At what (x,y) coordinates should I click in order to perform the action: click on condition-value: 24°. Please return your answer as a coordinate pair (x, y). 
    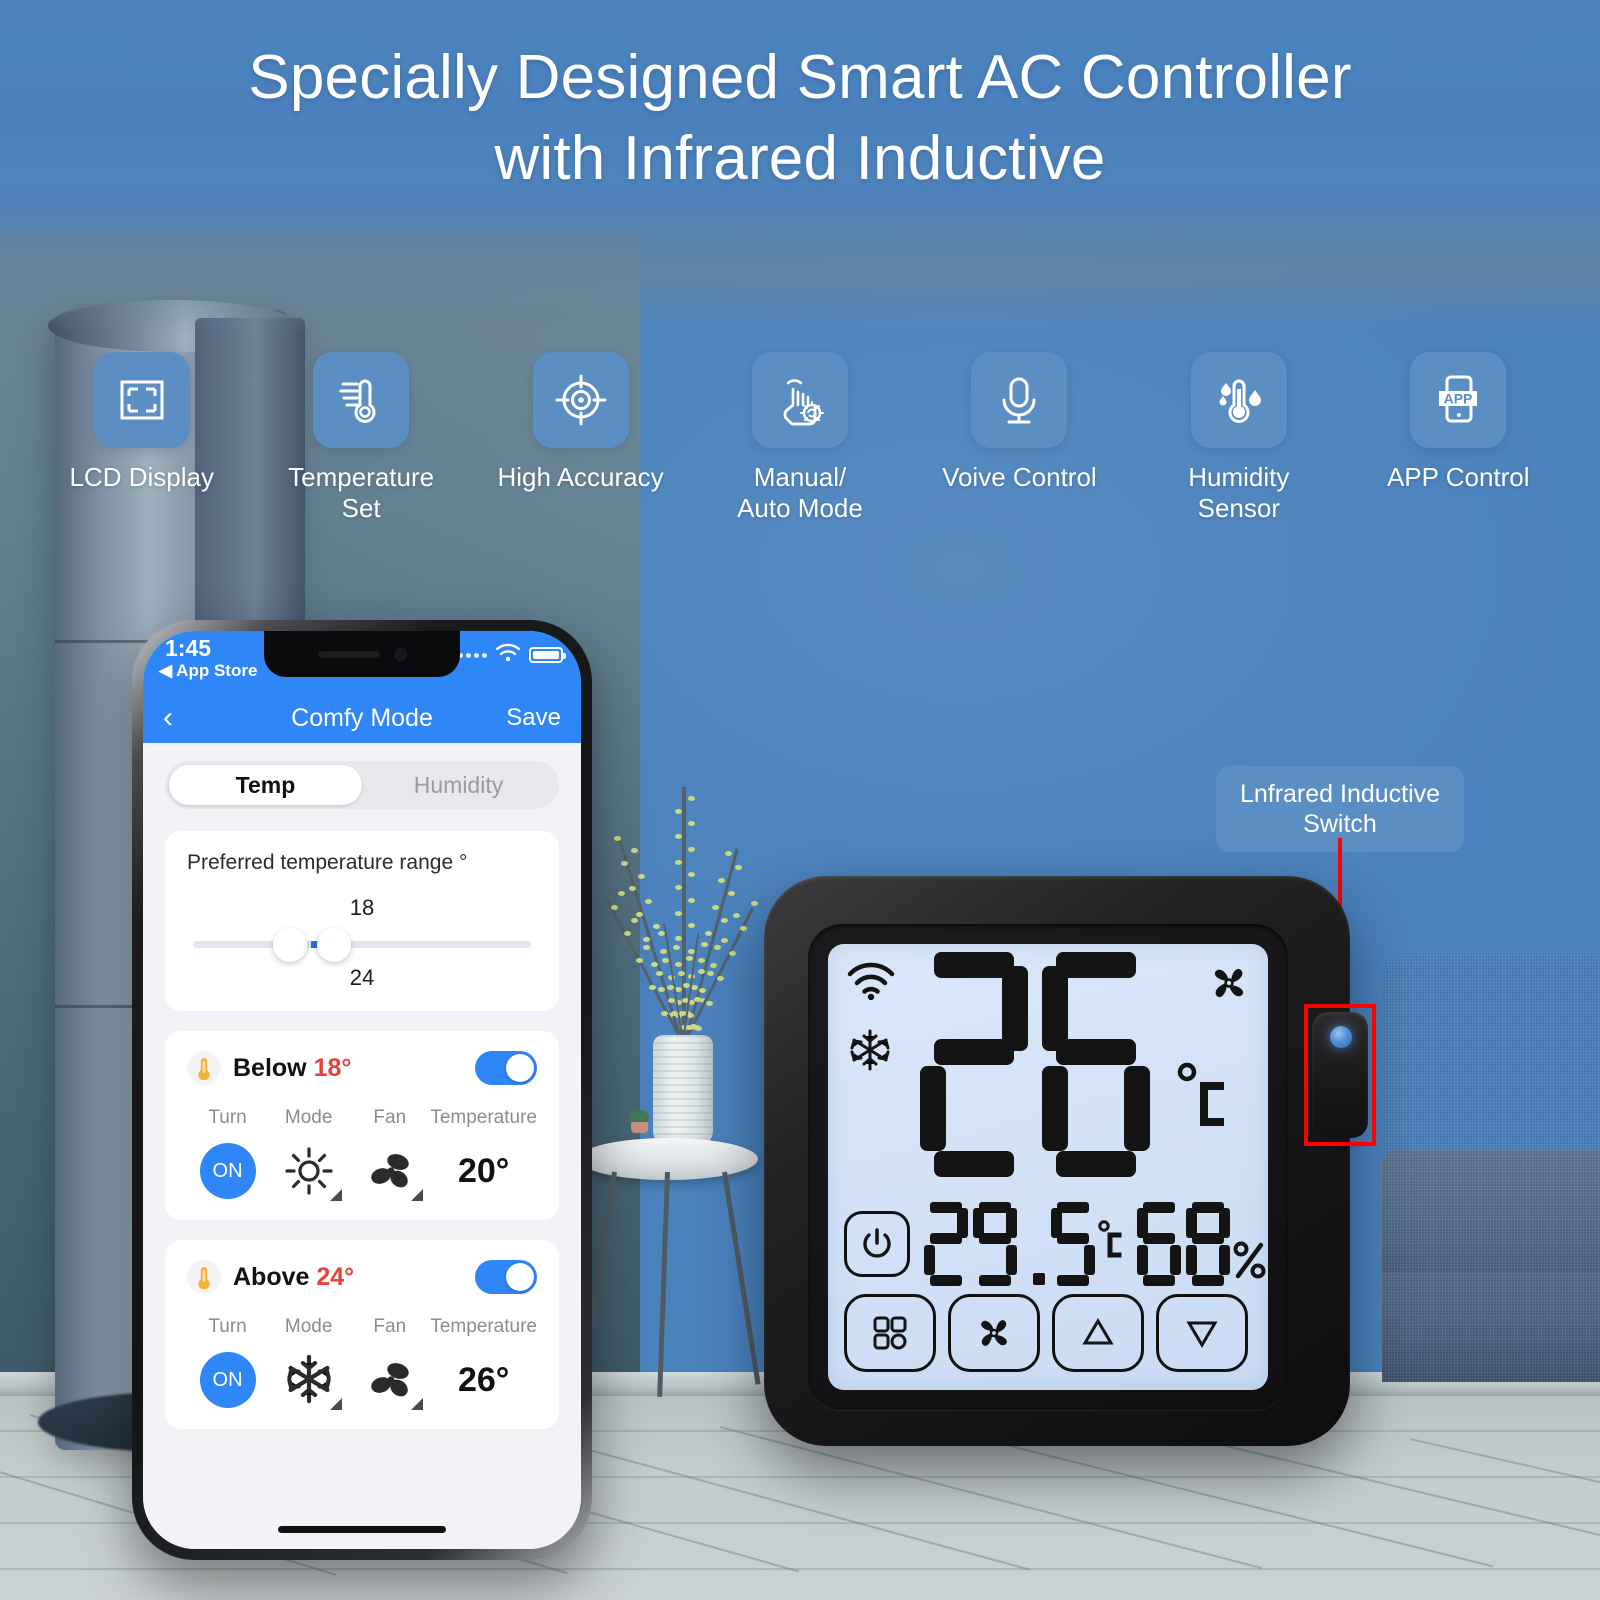
    Looking at the image, I should click on (335, 1276).